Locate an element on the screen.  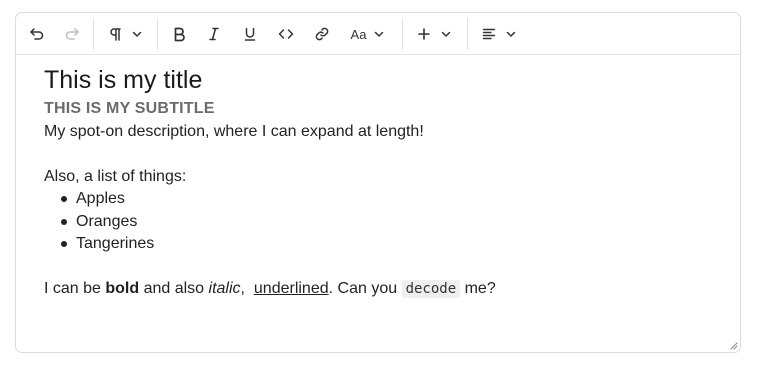
italic-button is located at coordinates (214, 34).